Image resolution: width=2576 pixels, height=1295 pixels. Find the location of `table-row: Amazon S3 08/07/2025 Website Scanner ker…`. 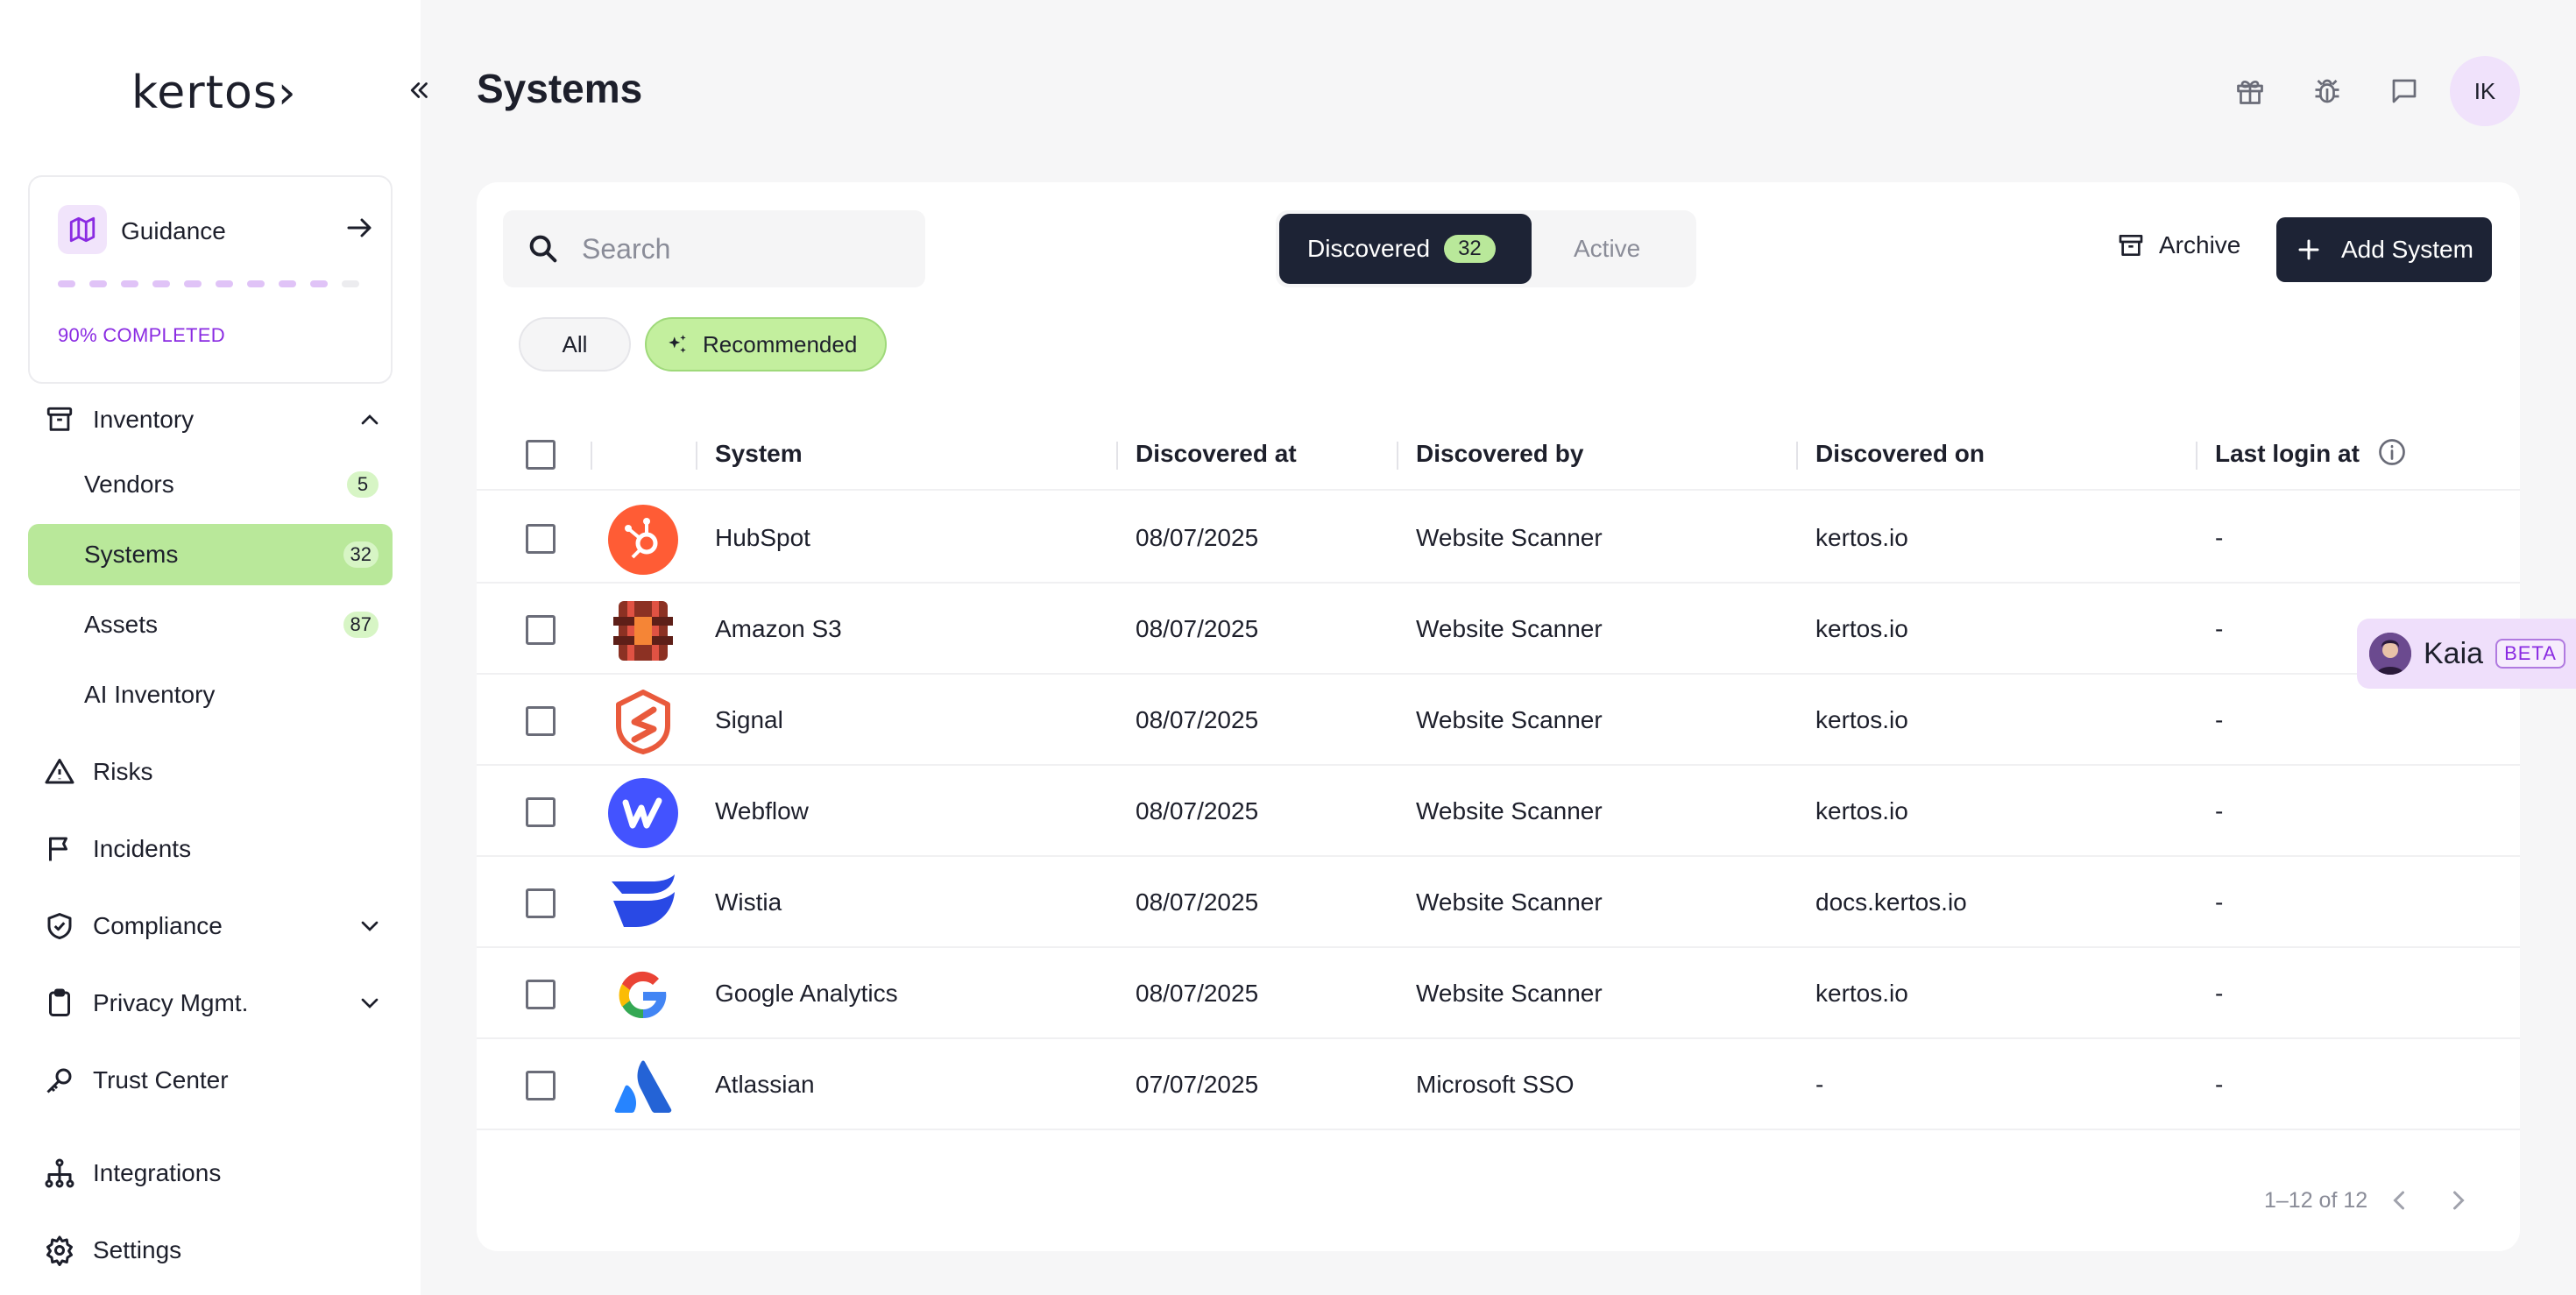

table-row: Amazon S3 08/07/2025 Website Scanner ker… is located at coordinates (1498, 629).